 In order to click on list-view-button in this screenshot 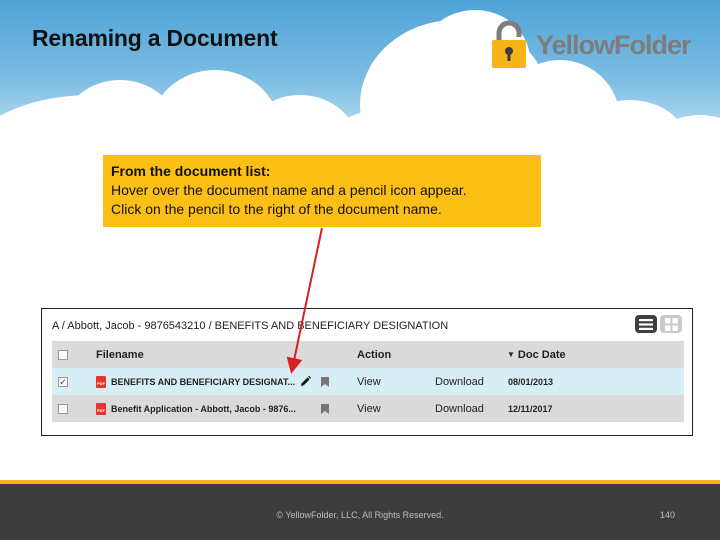, I will do `click(646, 324)`.